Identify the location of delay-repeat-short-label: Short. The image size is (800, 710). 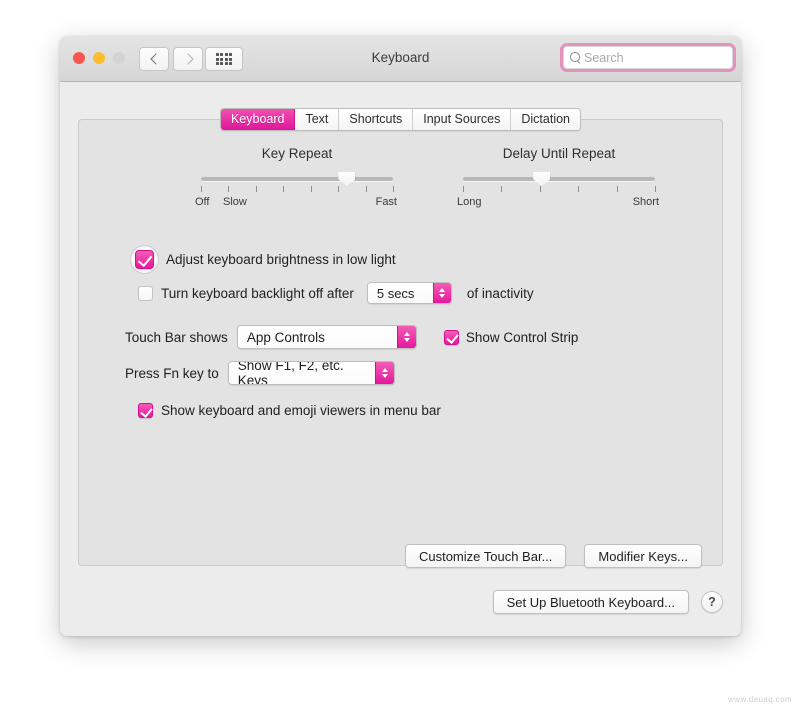
(645, 202).